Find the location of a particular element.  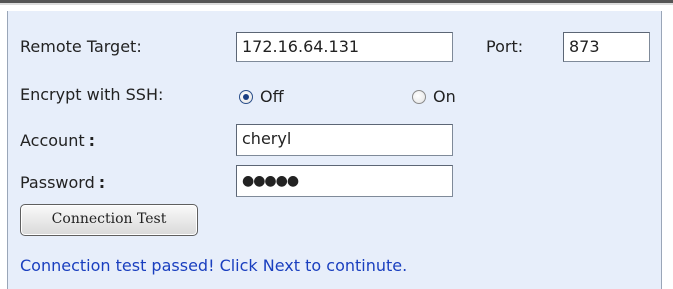

port-label: Port: is located at coordinates (505, 46).